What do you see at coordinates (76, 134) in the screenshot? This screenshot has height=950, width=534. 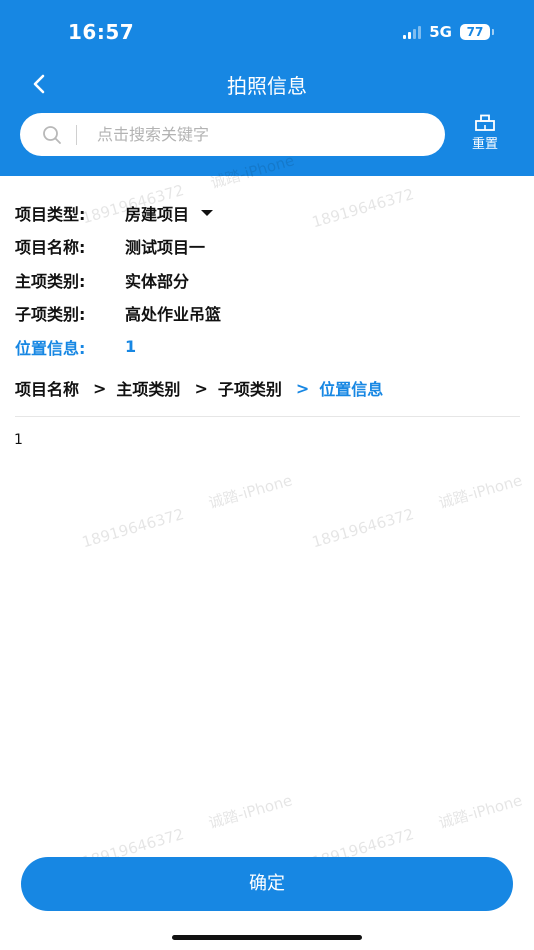 I see `search-divider` at bounding box center [76, 134].